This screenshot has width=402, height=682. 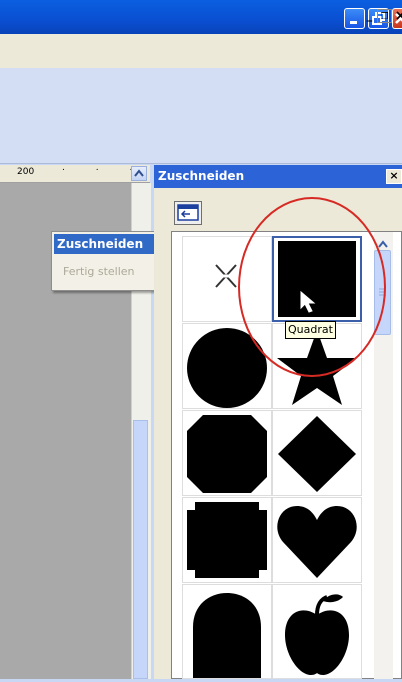 I want to click on notched-square-icon, so click(x=227, y=540).